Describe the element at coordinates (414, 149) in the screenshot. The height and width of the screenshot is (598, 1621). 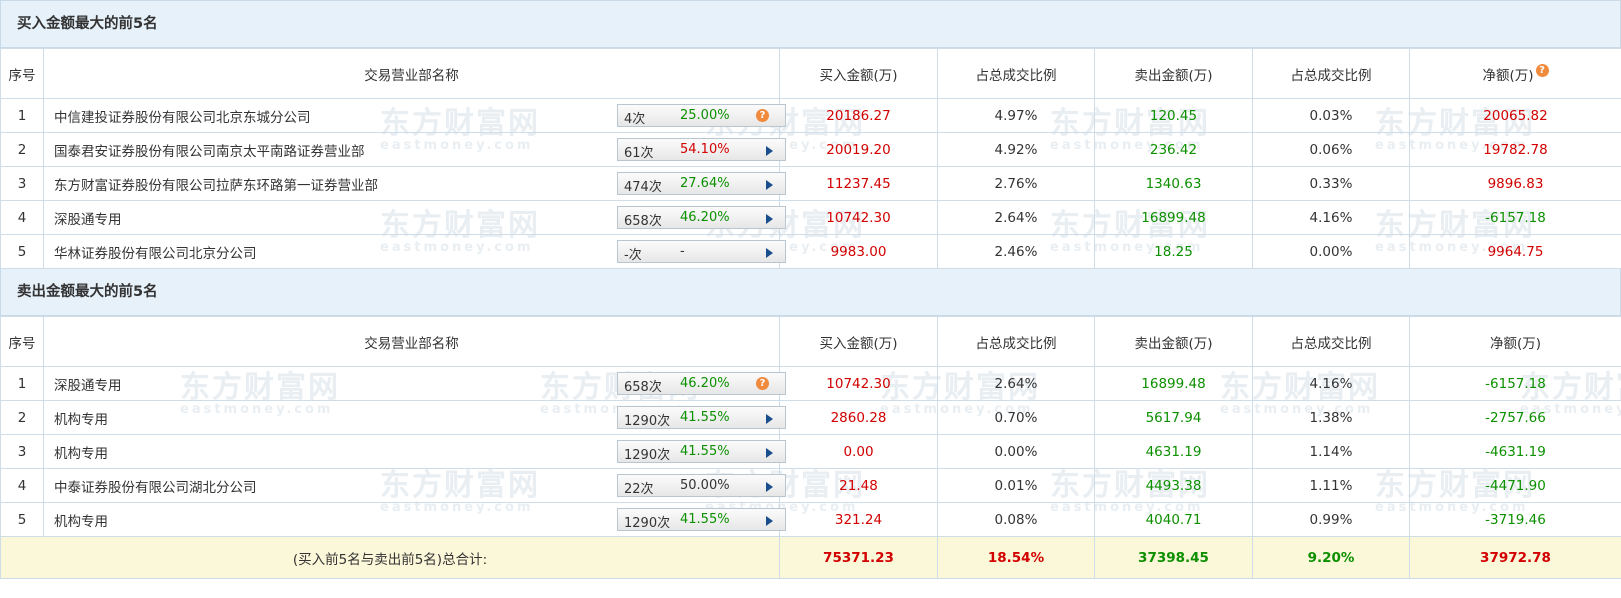
I see `branch-cell: 国泰君安证券股份有限公司南京太平南路证券营业部 61次 54.10%` at that location.